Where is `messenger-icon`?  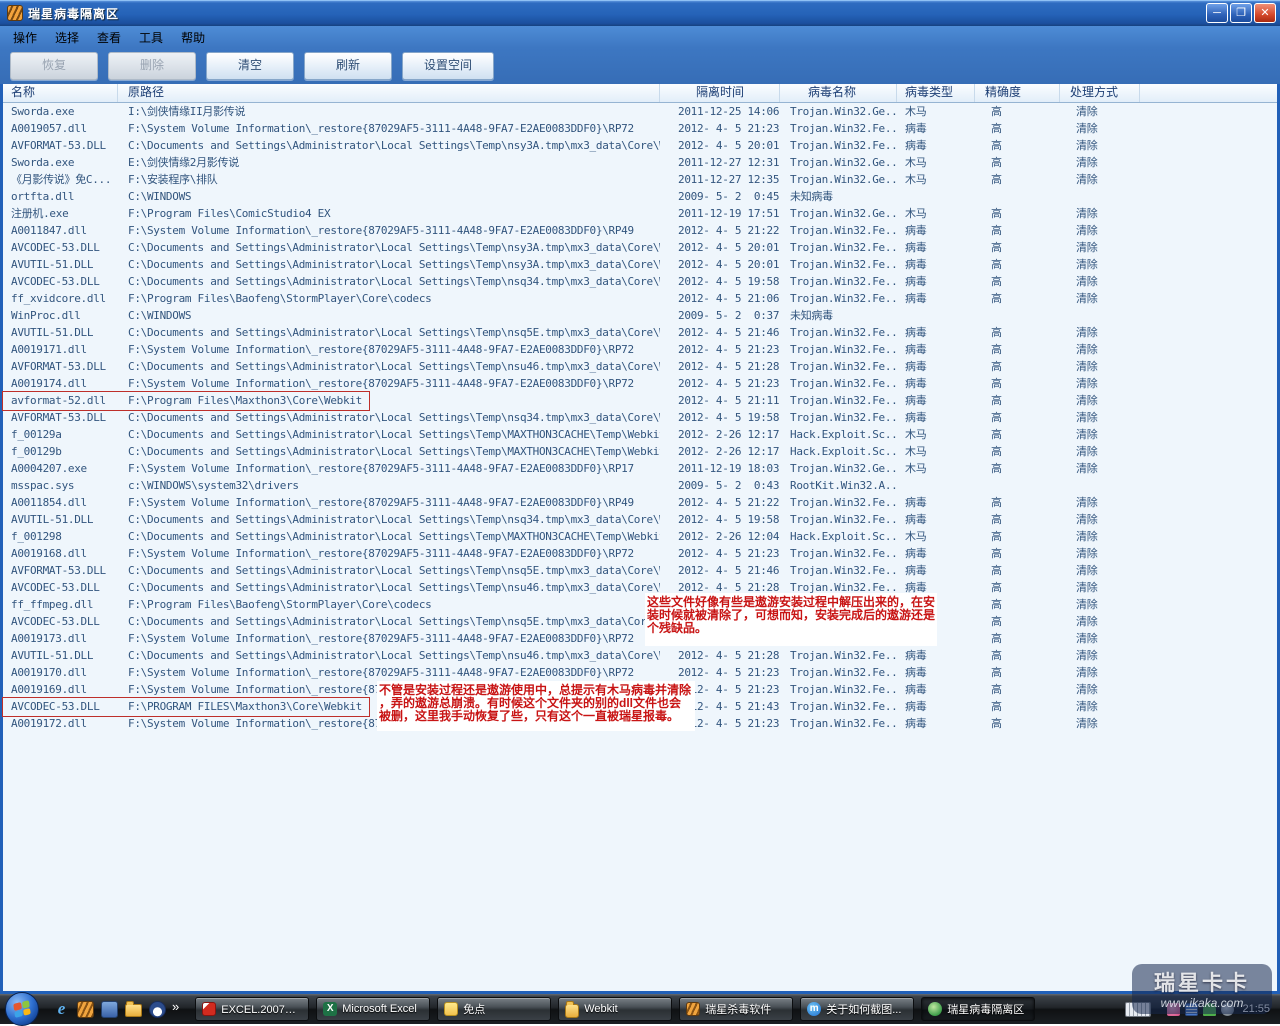 messenger-icon is located at coordinates (157, 1009).